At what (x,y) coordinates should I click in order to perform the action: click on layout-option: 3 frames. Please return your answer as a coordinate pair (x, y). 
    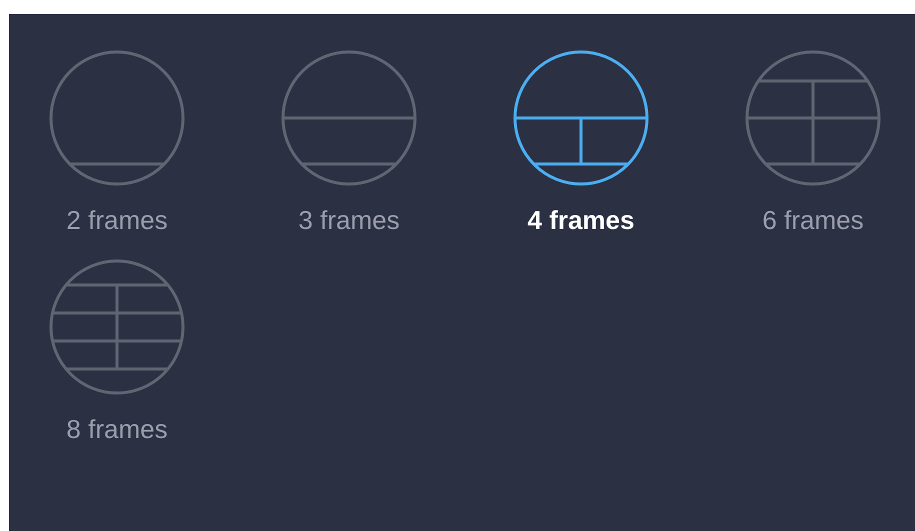
    Looking at the image, I should click on (349, 142).